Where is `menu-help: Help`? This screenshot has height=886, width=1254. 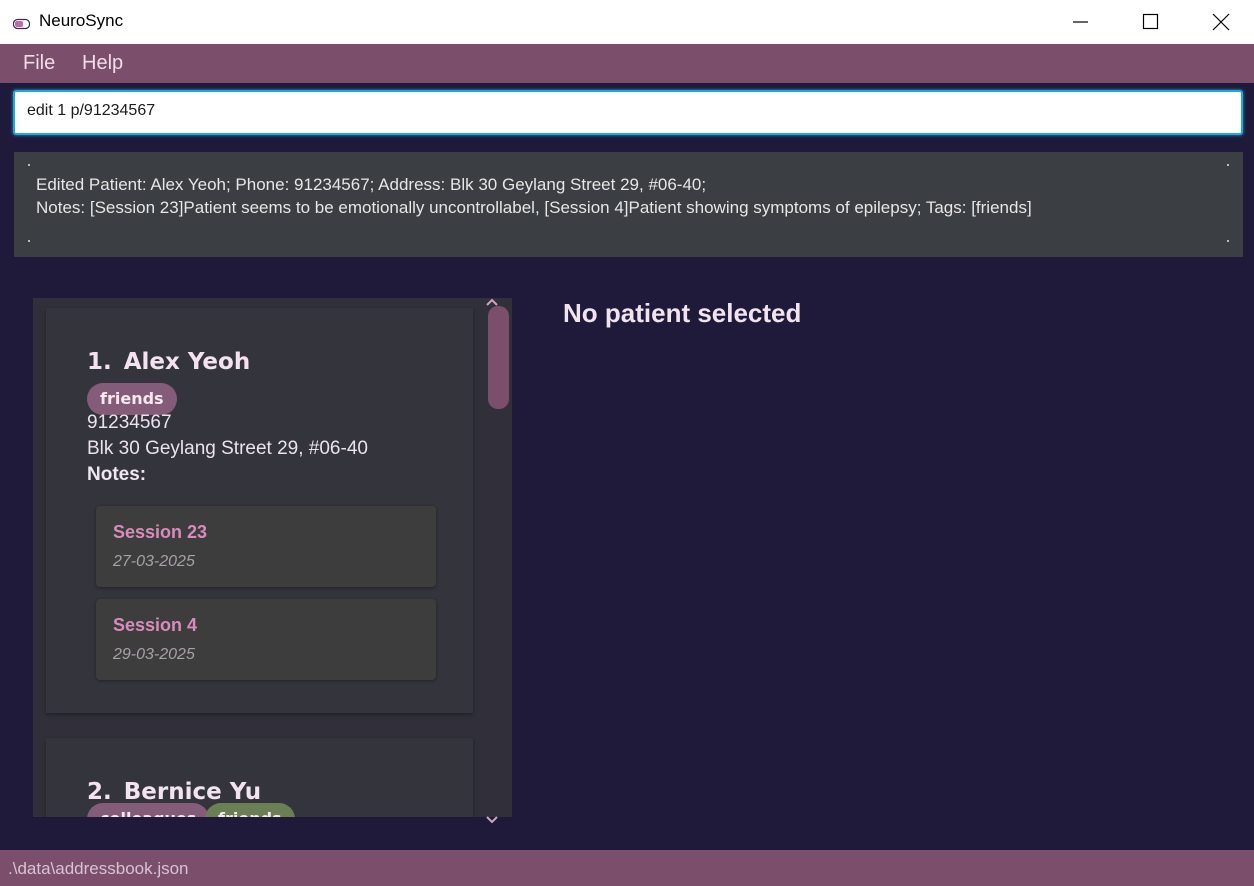 menu-help: Help is located at coordinates (102, 63).